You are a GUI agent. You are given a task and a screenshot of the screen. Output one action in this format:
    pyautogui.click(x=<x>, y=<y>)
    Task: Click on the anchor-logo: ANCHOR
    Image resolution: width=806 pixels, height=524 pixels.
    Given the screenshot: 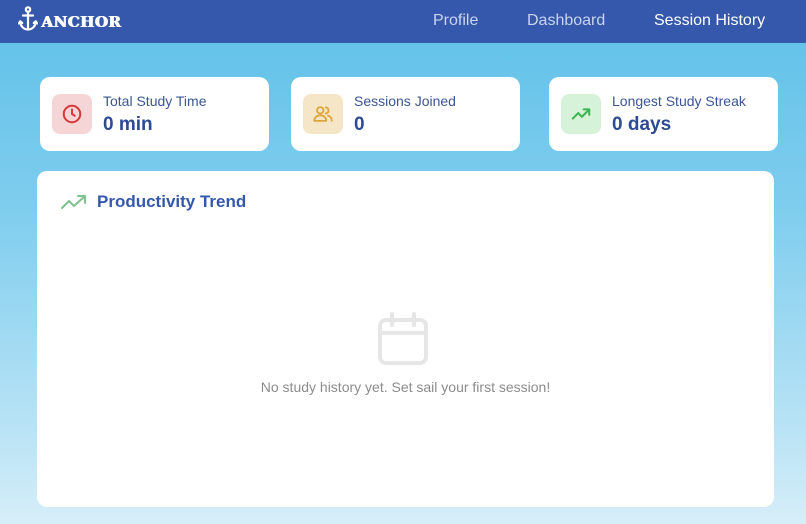 What is the action you would take?
    pyautogui.click(x=69, y=21)
    